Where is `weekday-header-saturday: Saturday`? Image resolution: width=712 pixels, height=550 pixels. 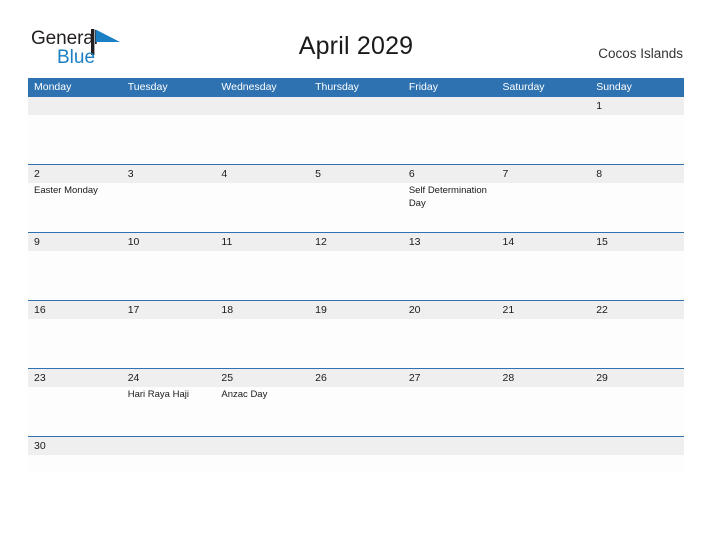 weekday-header-saturday: Saturday is located at coordinates (523, 87).